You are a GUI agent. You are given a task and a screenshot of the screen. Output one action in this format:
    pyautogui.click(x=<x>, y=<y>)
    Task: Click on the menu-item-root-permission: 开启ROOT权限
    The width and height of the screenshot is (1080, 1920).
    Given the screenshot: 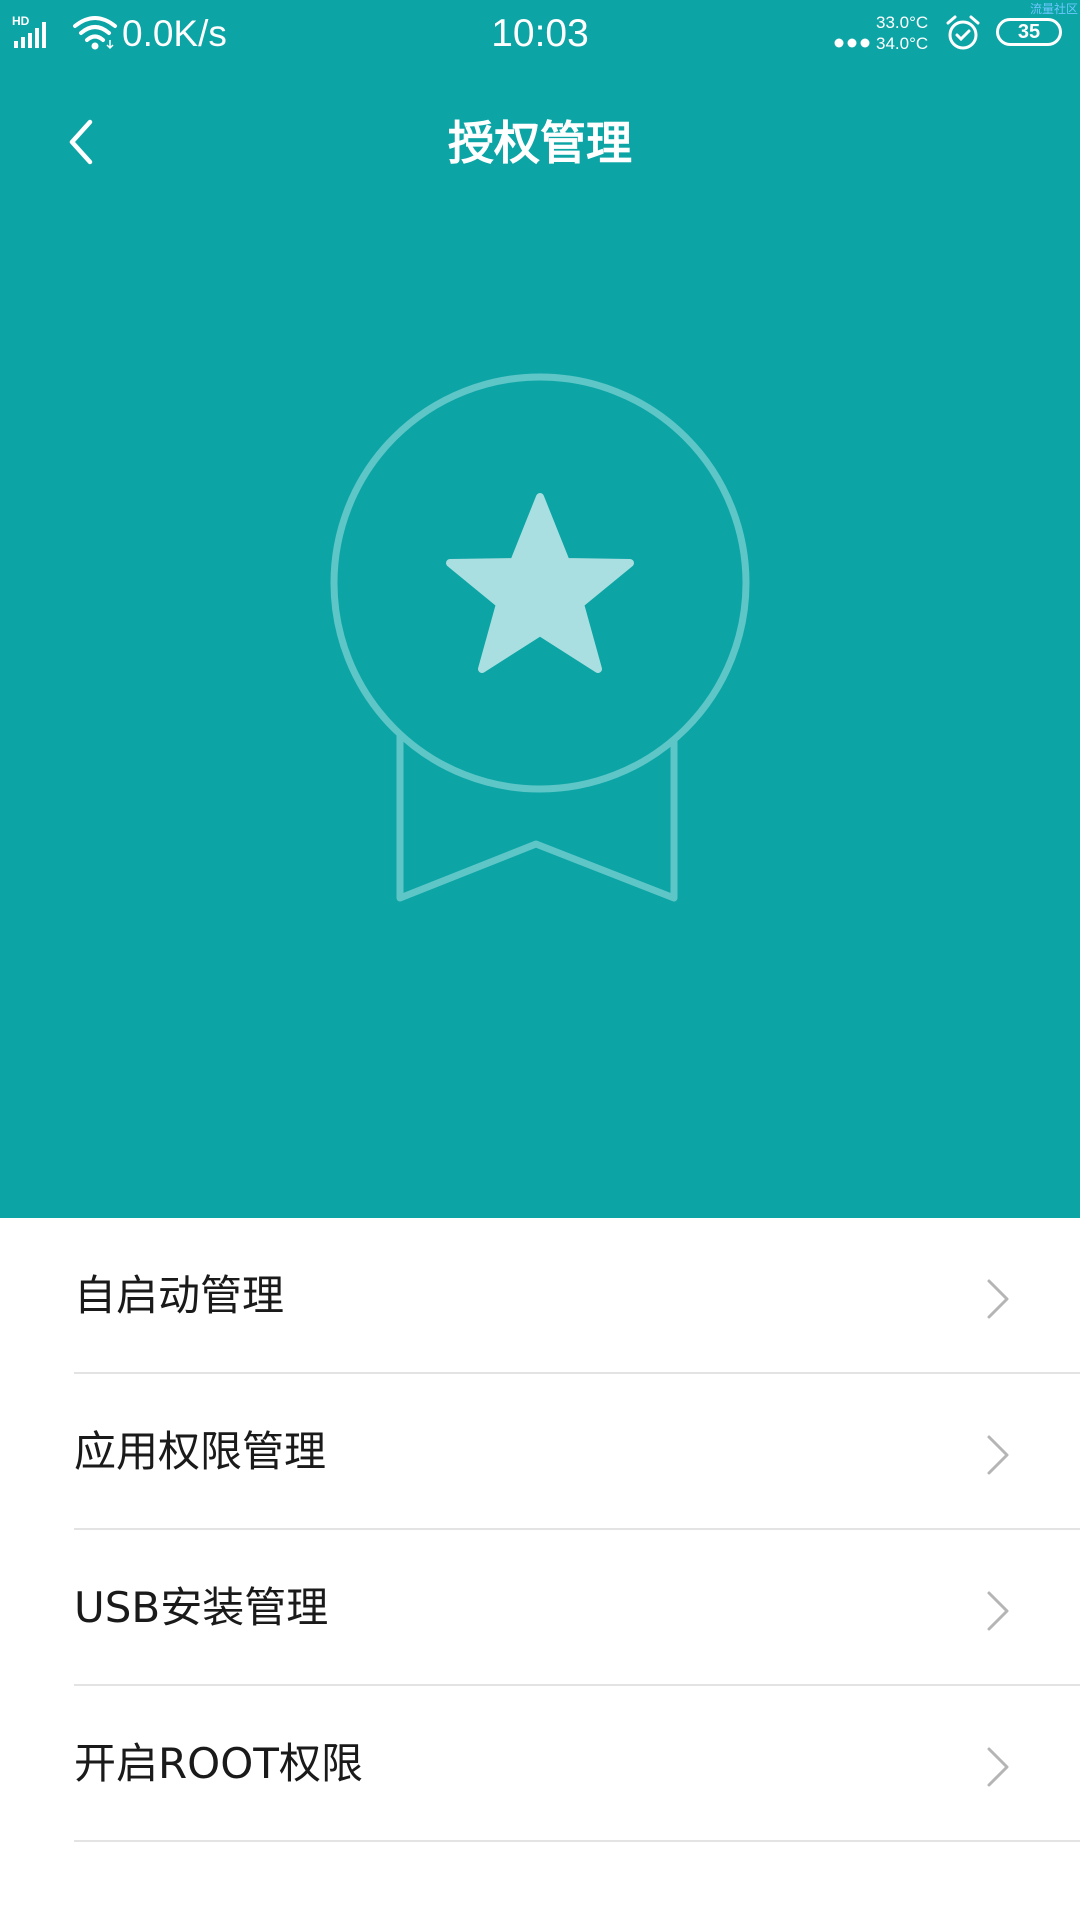 What is the action you would take?
    pyautogui.click(x=540, y=1764)
    